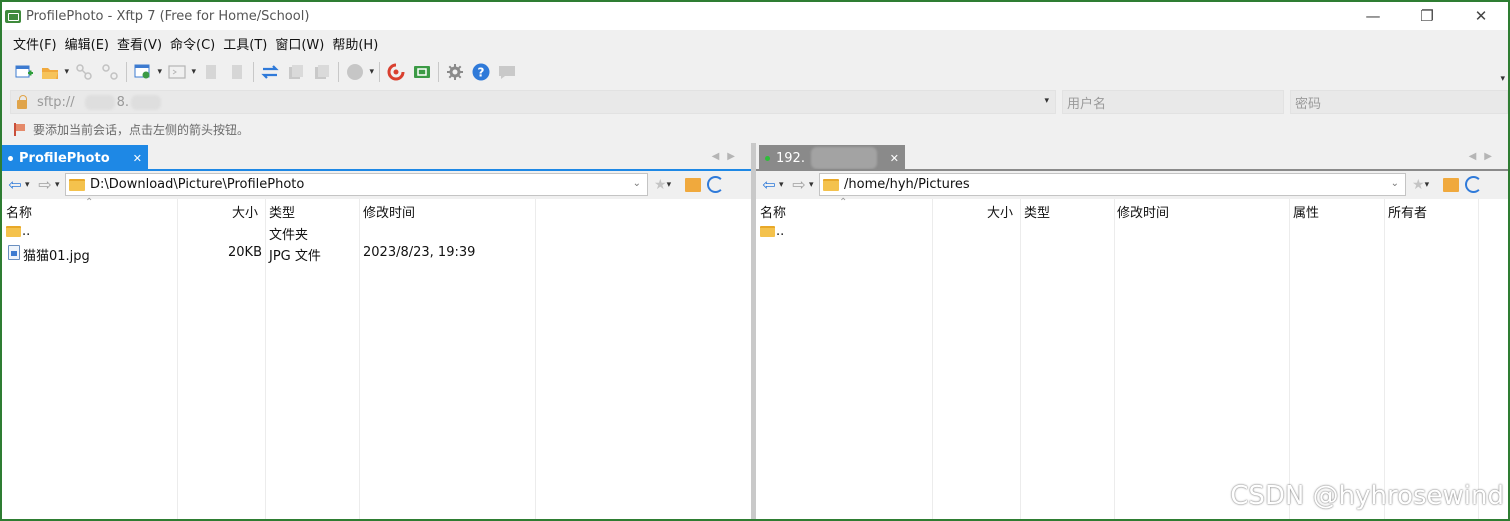  I want to click on copy-file-icon, so click(211, 72).